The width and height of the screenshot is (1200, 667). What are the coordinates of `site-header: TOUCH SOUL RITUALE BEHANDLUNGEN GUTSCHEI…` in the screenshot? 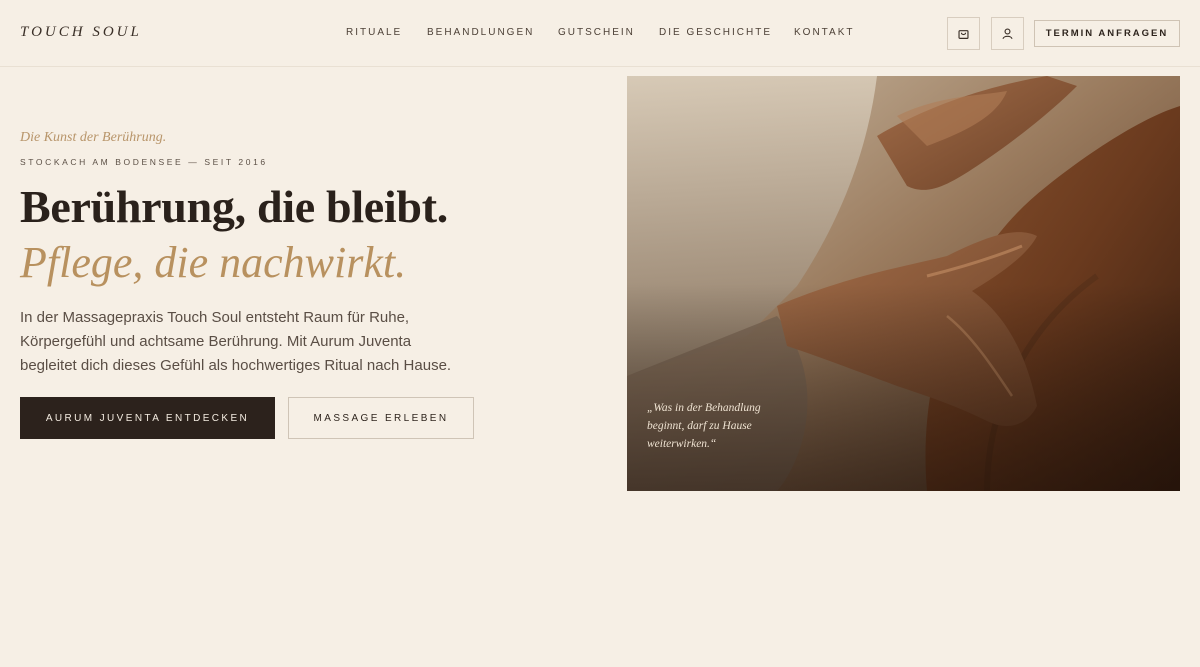 It's located at (600, 33).